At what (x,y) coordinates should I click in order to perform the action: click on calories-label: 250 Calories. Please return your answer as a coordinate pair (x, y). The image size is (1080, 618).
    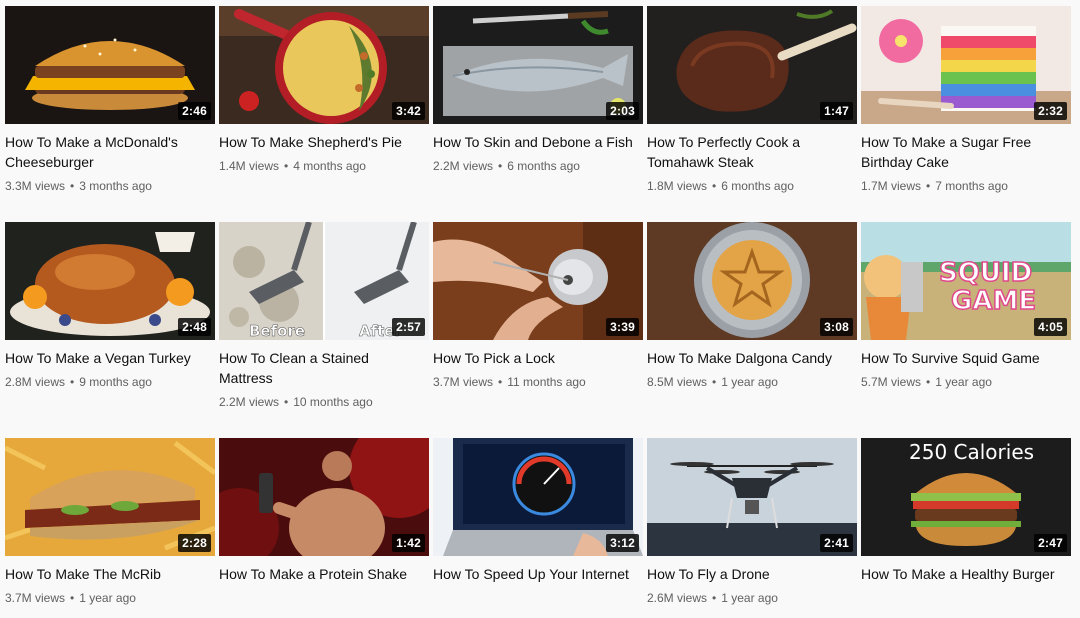
    Looking at the image, I should click on (972, 452).